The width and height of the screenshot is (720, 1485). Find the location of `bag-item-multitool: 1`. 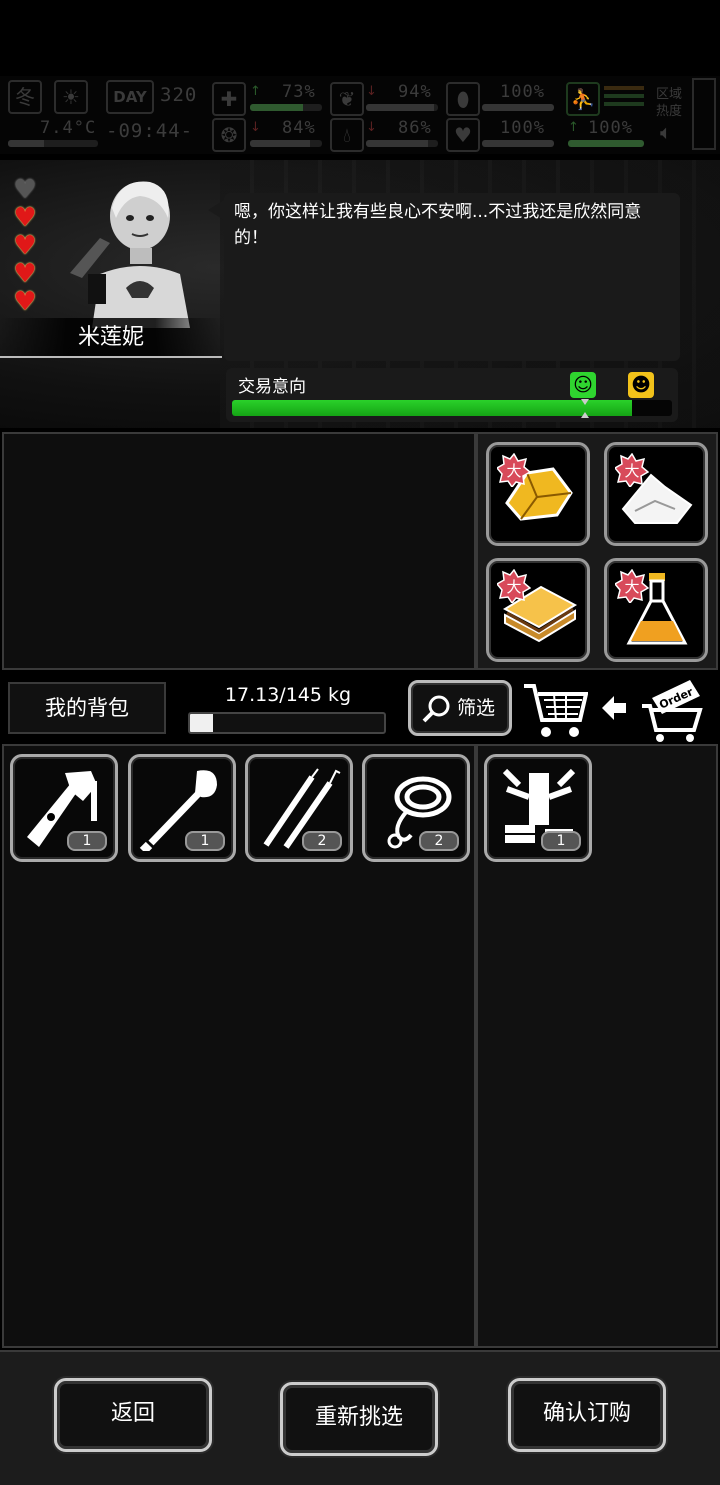

bag-item-multitool: 1 is located at coordinates (64, 808).